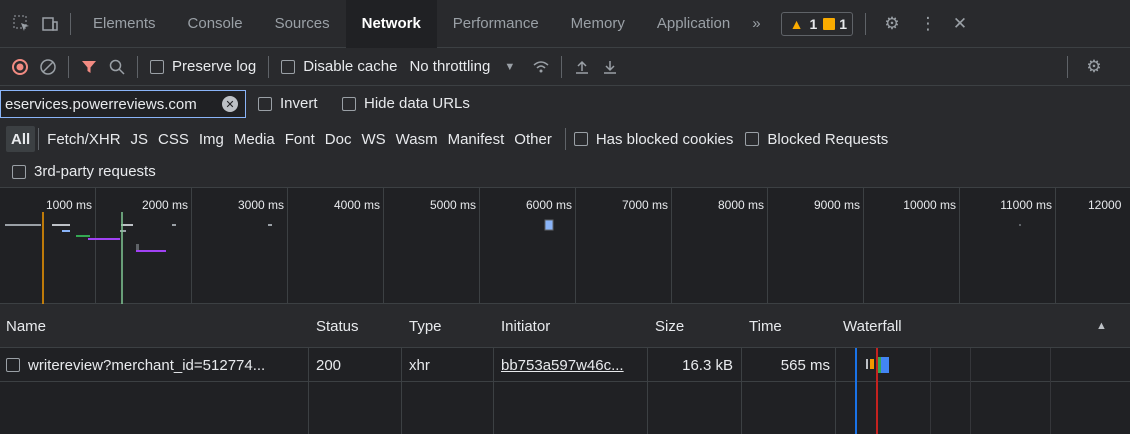 The width and height of the screenshot is (1130, 434). Describe the element at coordinates (813, 23) in the screenshot. I see `warnings-count: 1` at that location.